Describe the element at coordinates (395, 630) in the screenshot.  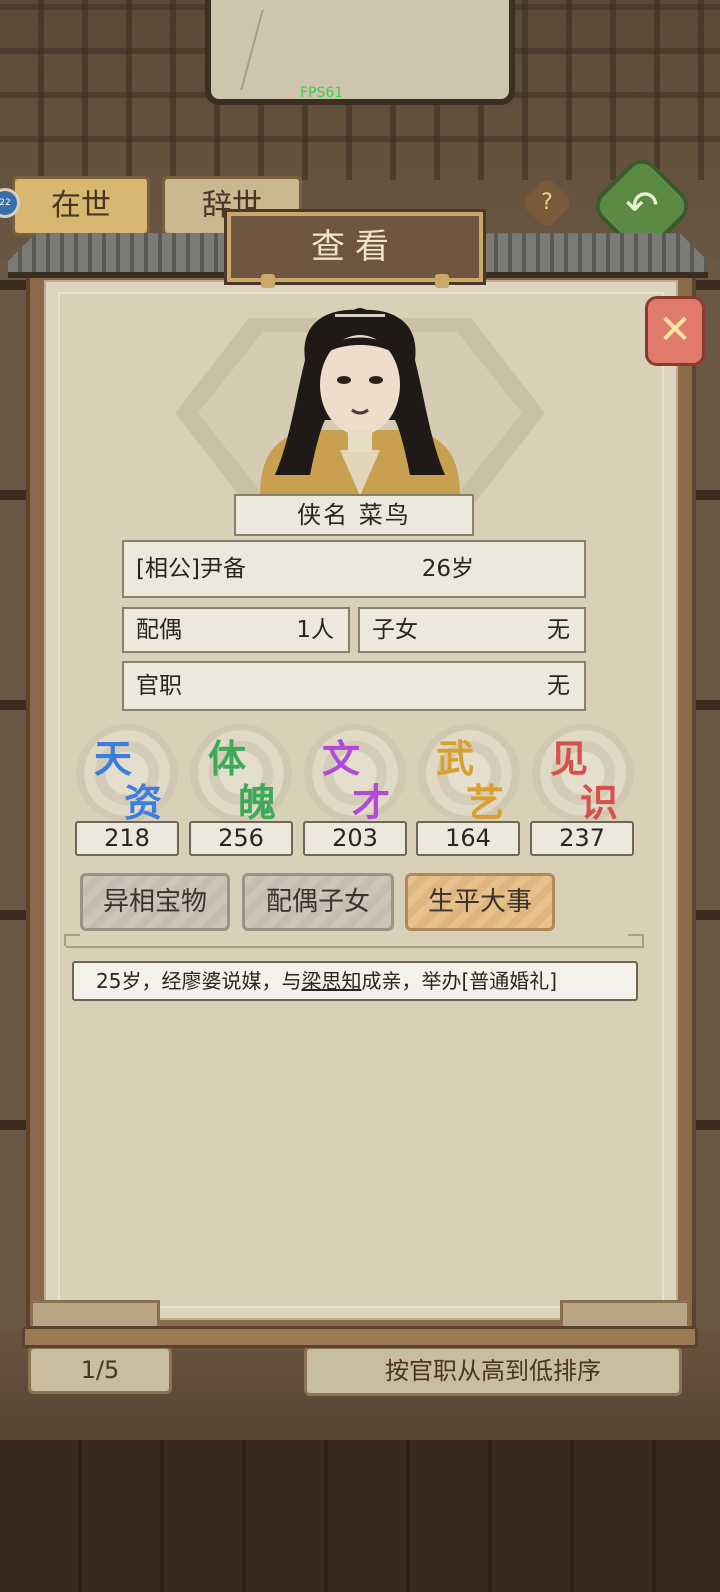
I see `children-label: 子女` at that location.